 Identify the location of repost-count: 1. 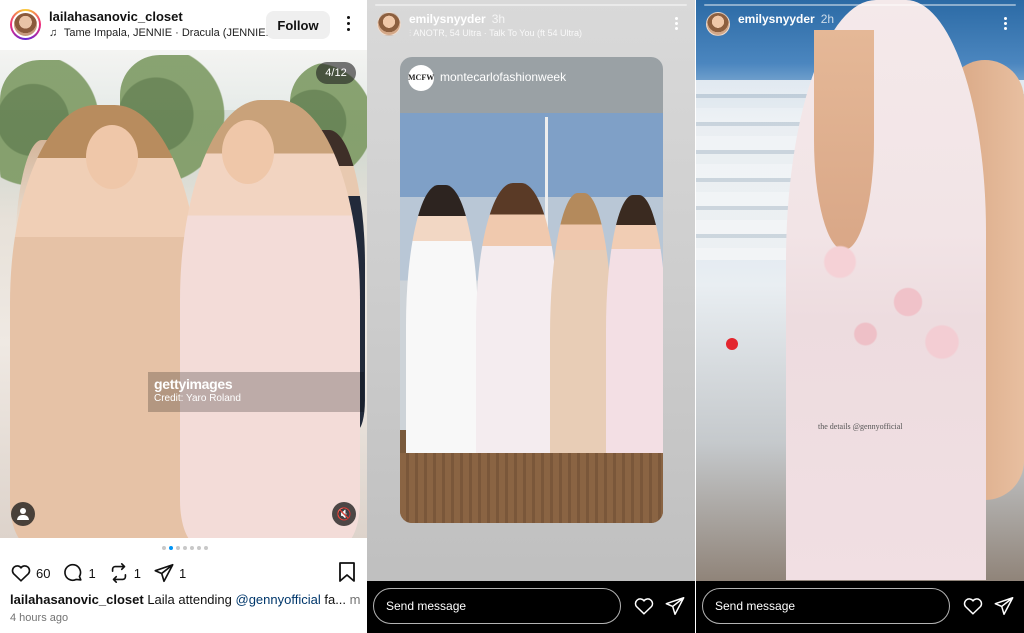
(137, 573).